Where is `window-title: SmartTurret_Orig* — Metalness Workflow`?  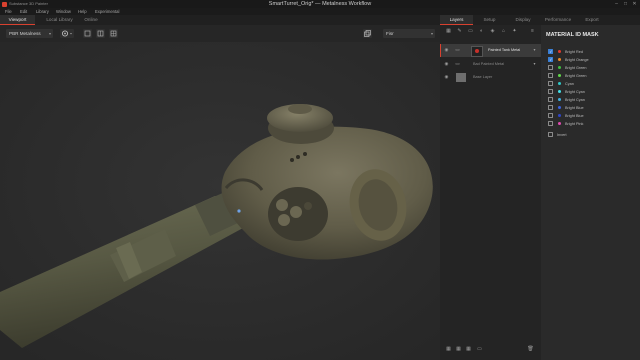
window-title: SmartTurret_Orig* — Metalness Workflow is located at coordinates (320, 3).